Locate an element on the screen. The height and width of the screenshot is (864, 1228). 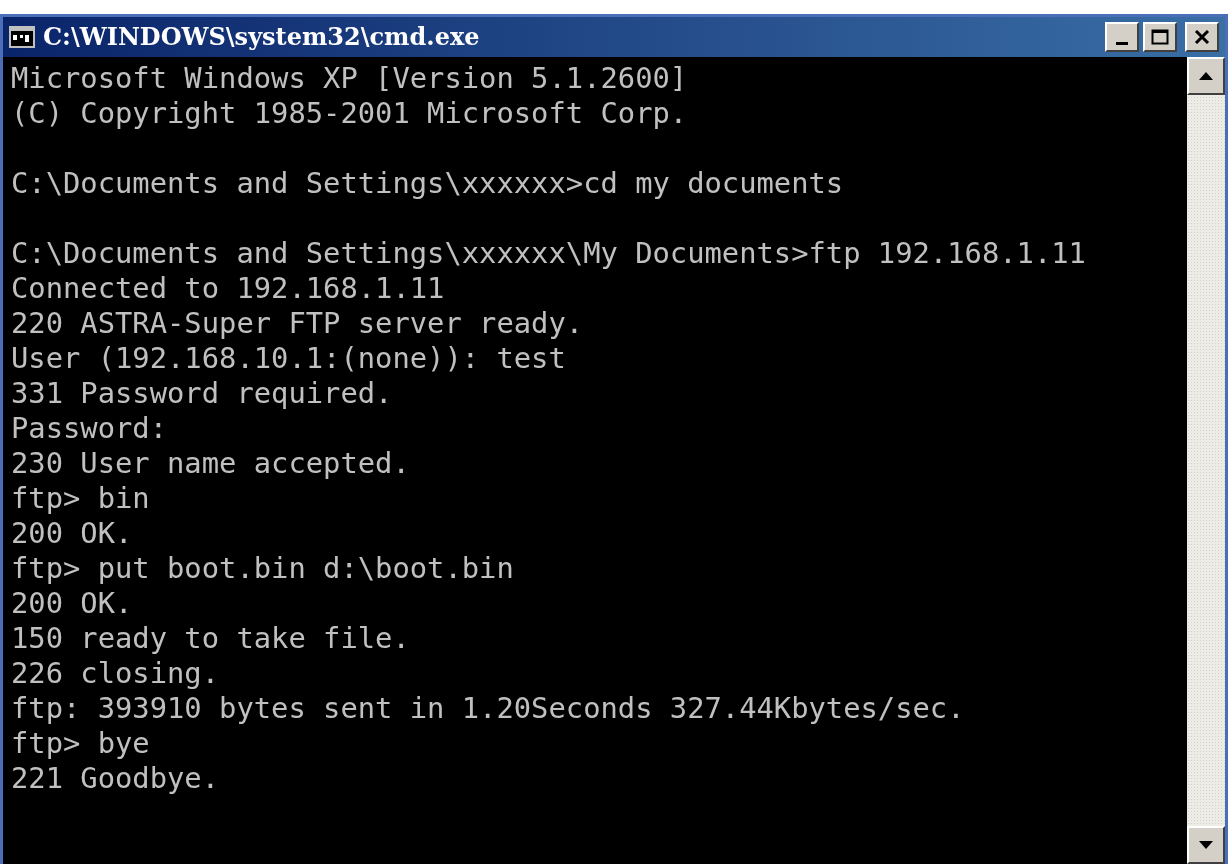
scroll-down-button is located at coordinates (1206, 845).